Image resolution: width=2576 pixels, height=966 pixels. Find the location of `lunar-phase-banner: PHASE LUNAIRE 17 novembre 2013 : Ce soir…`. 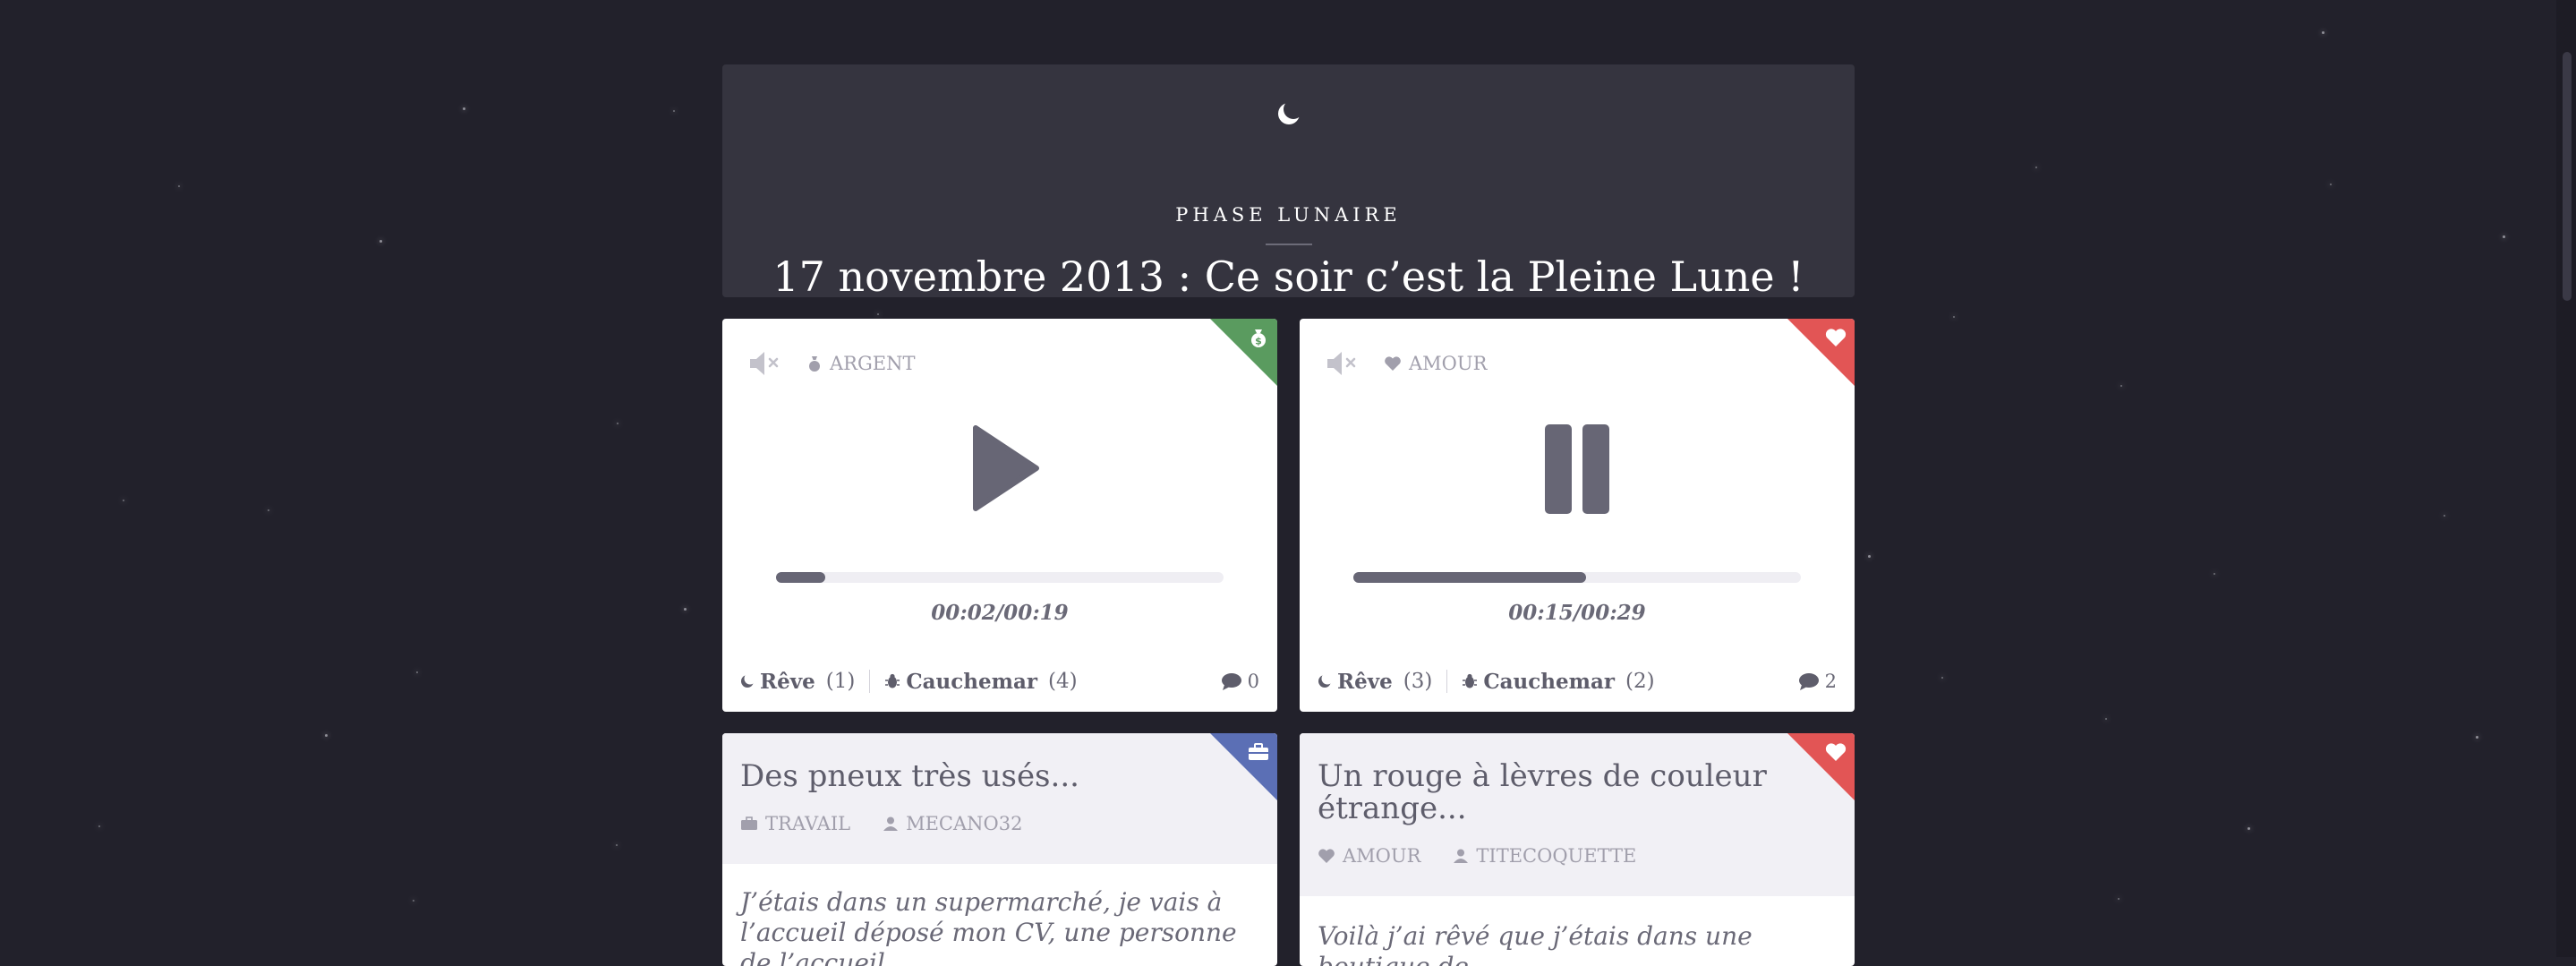

lunar-phase-banner: PHASE LUNAIRE 17 novembre 2013 : Ce soir… is located at coordinates (1288, 182).